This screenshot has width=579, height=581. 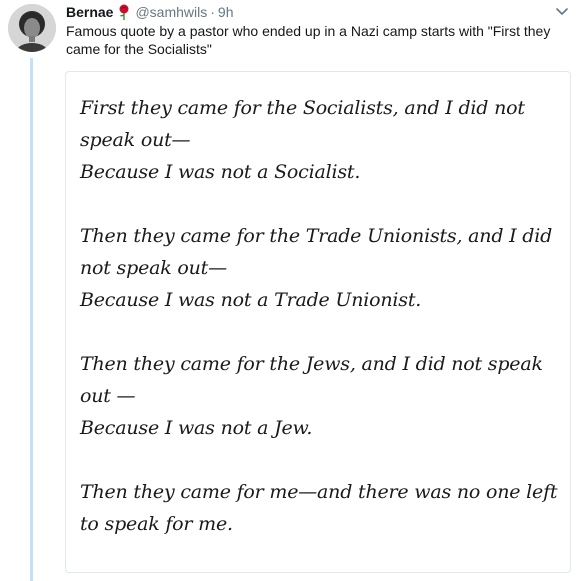 I want to click on chevron-down-icon, so click(x=562, y=12).